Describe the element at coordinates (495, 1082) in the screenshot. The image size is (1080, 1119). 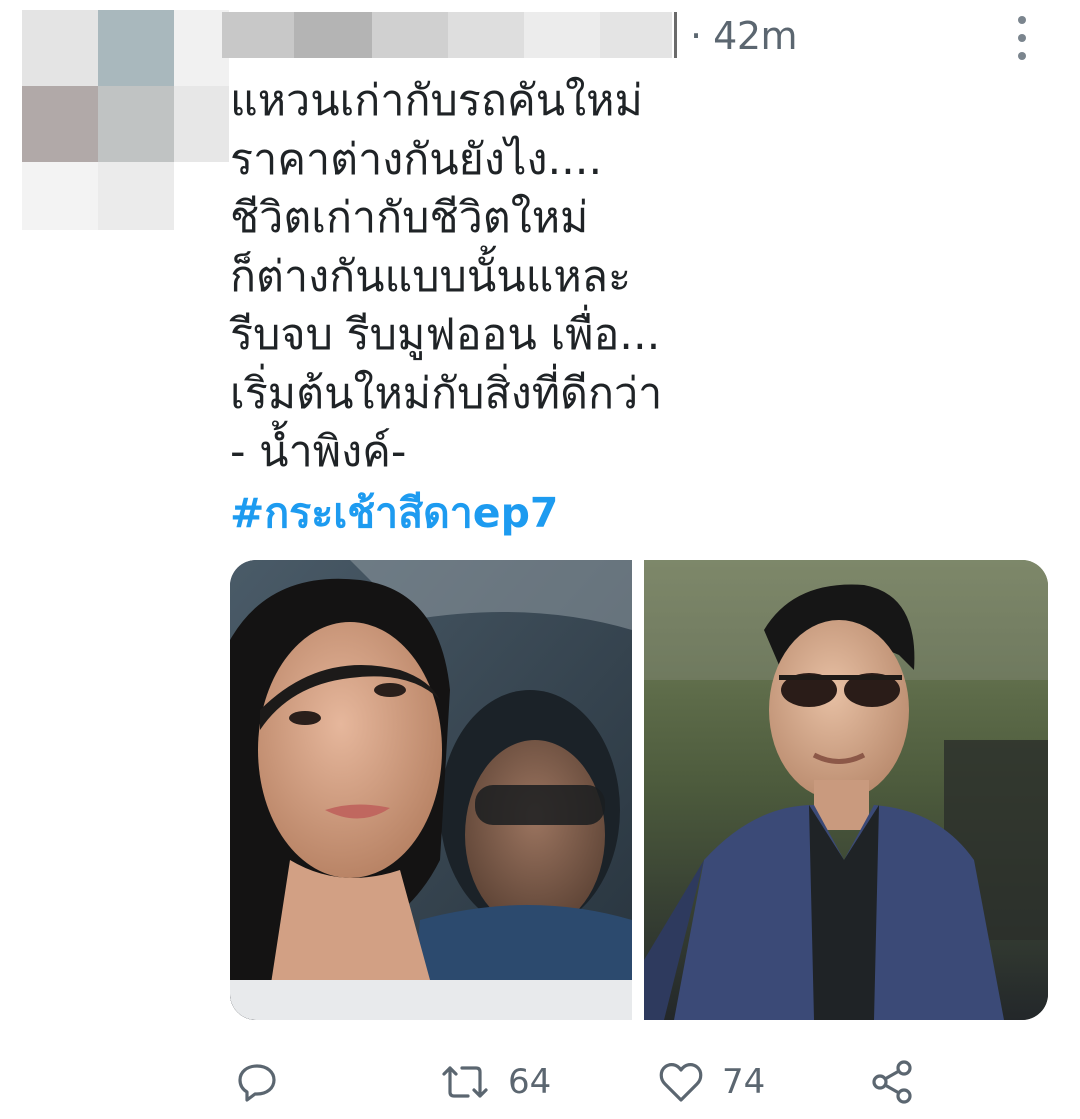
I see `retweet-button: 64` at that location.